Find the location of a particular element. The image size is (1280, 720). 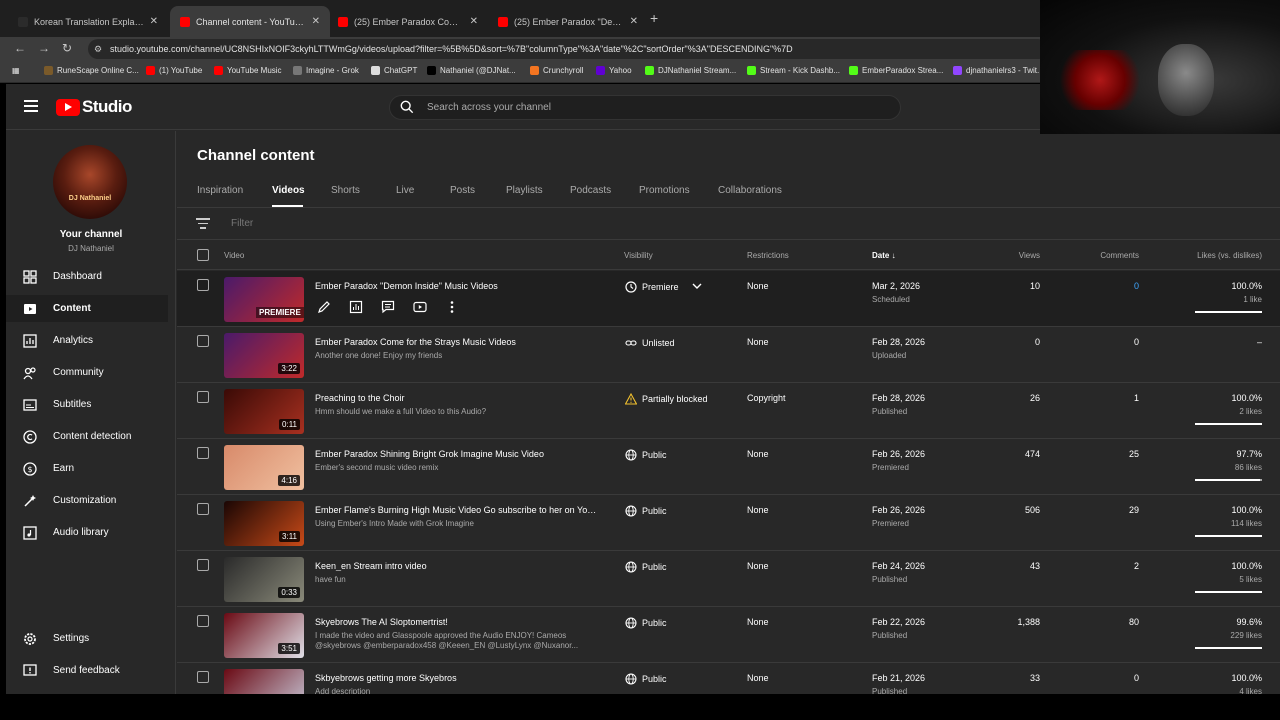

browser-tab: (25) Ember Paradox "Demon Inside" ✕ is located at coordinates (568, 21).